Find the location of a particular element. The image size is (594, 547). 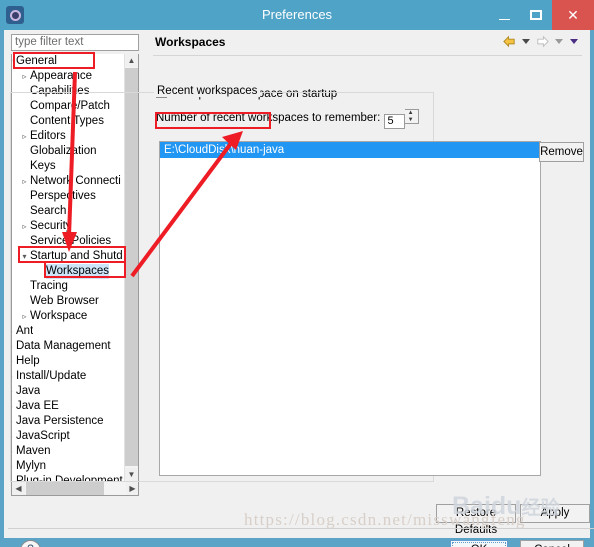

tree-horizontal-scrollbar: ◀ ▶ is located at coordinates (75, 488).